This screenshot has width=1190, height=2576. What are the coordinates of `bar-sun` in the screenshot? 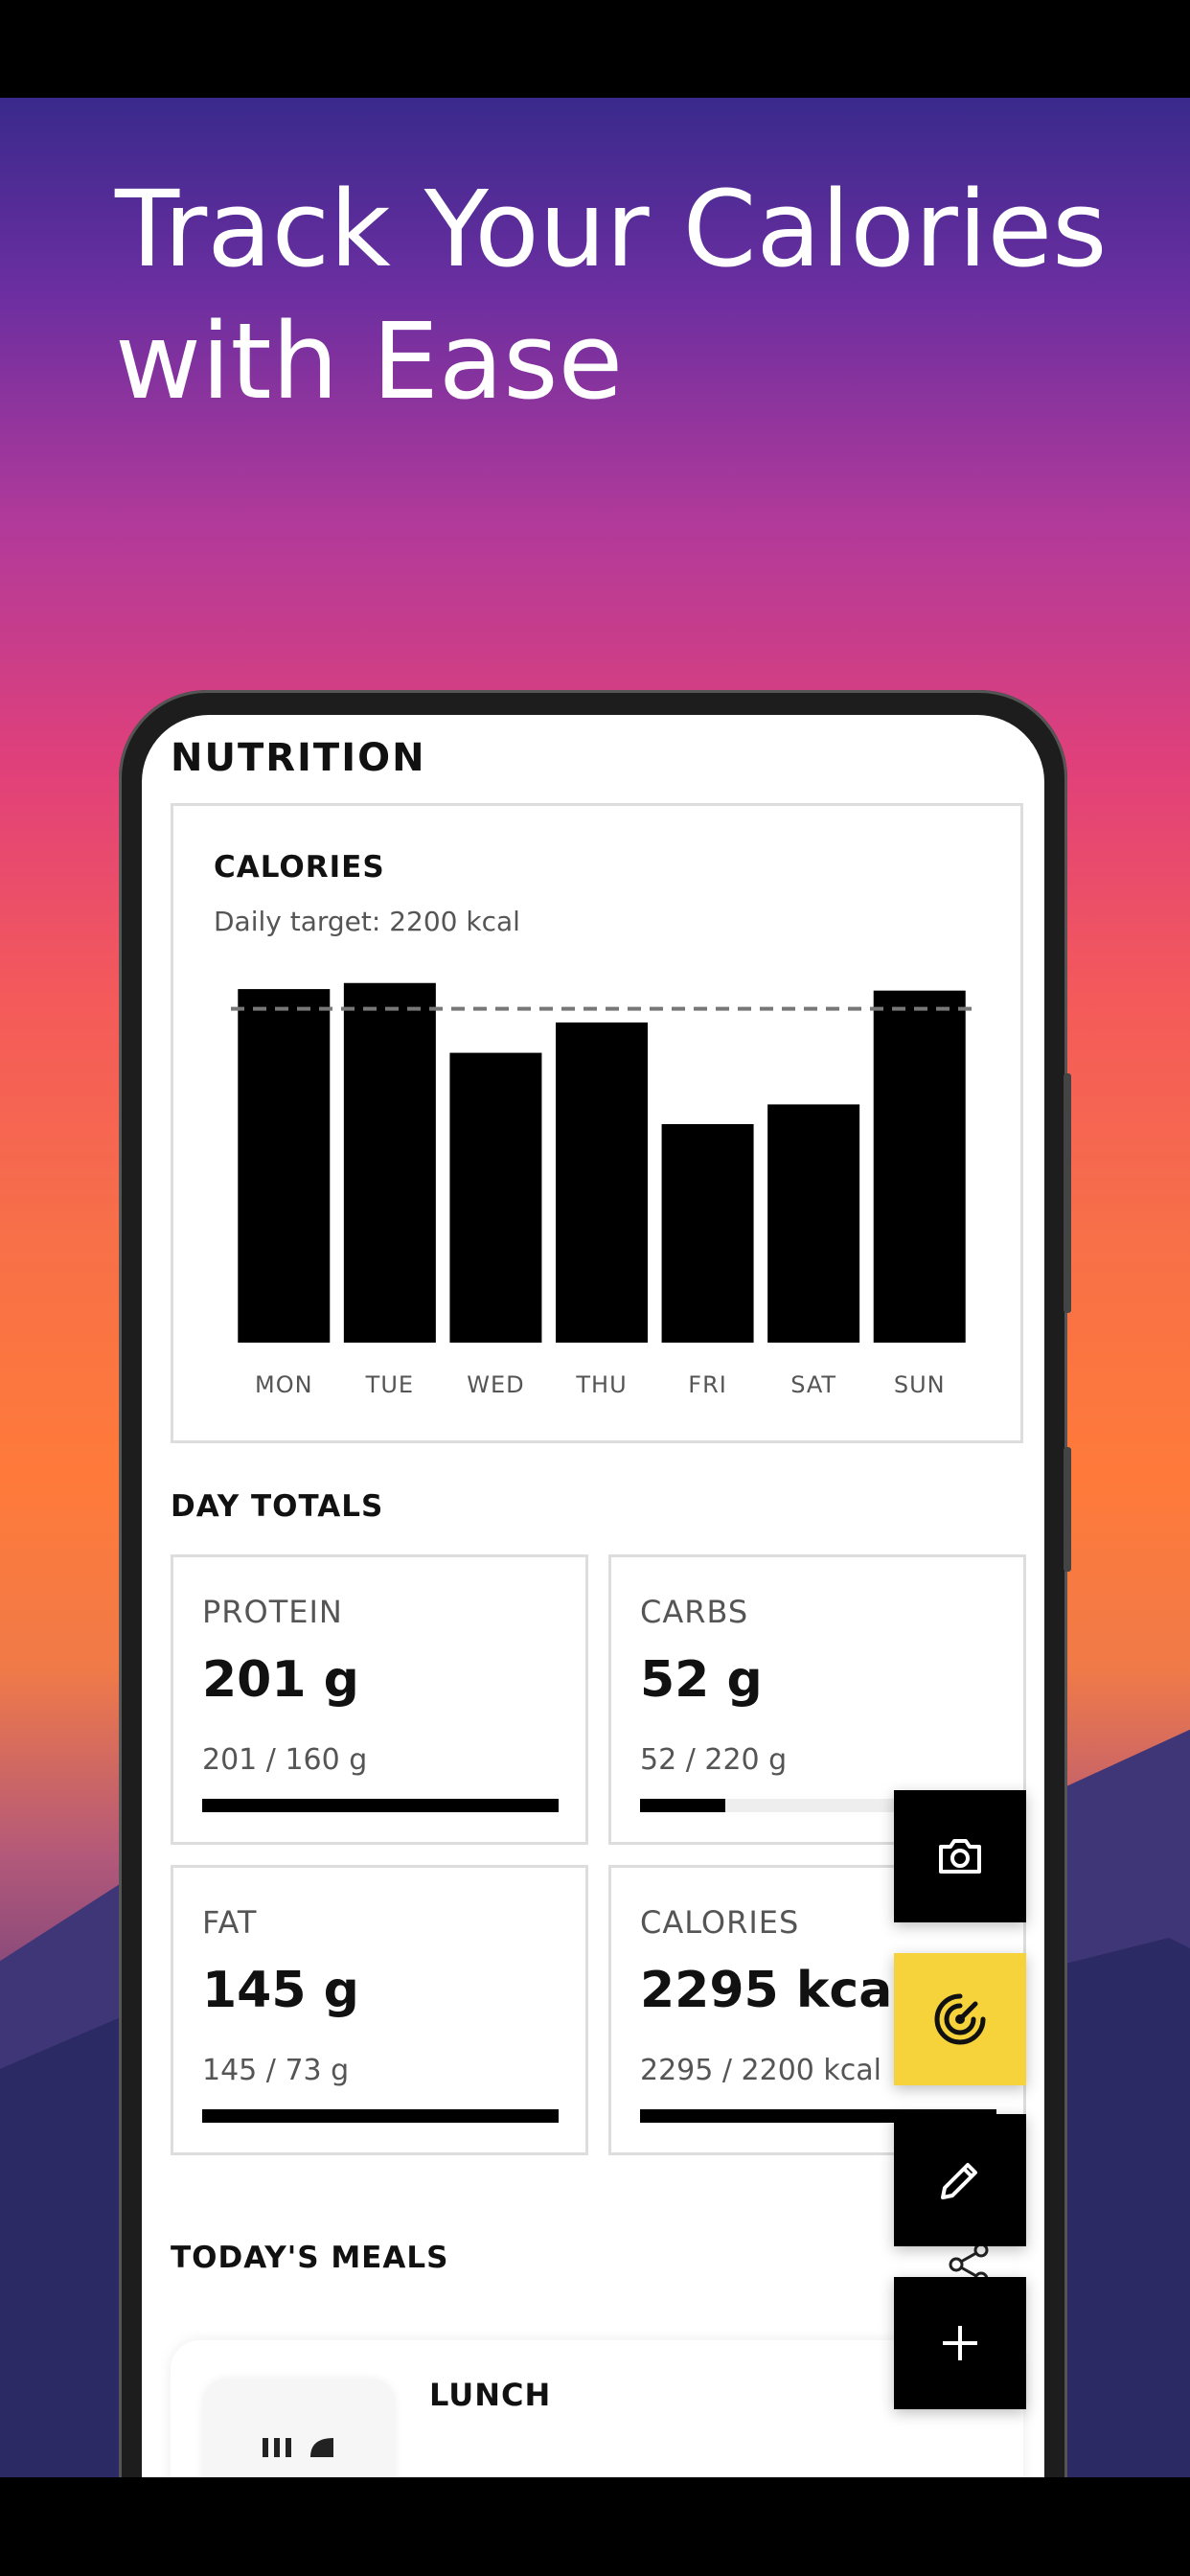 It's located at (920, 1166).